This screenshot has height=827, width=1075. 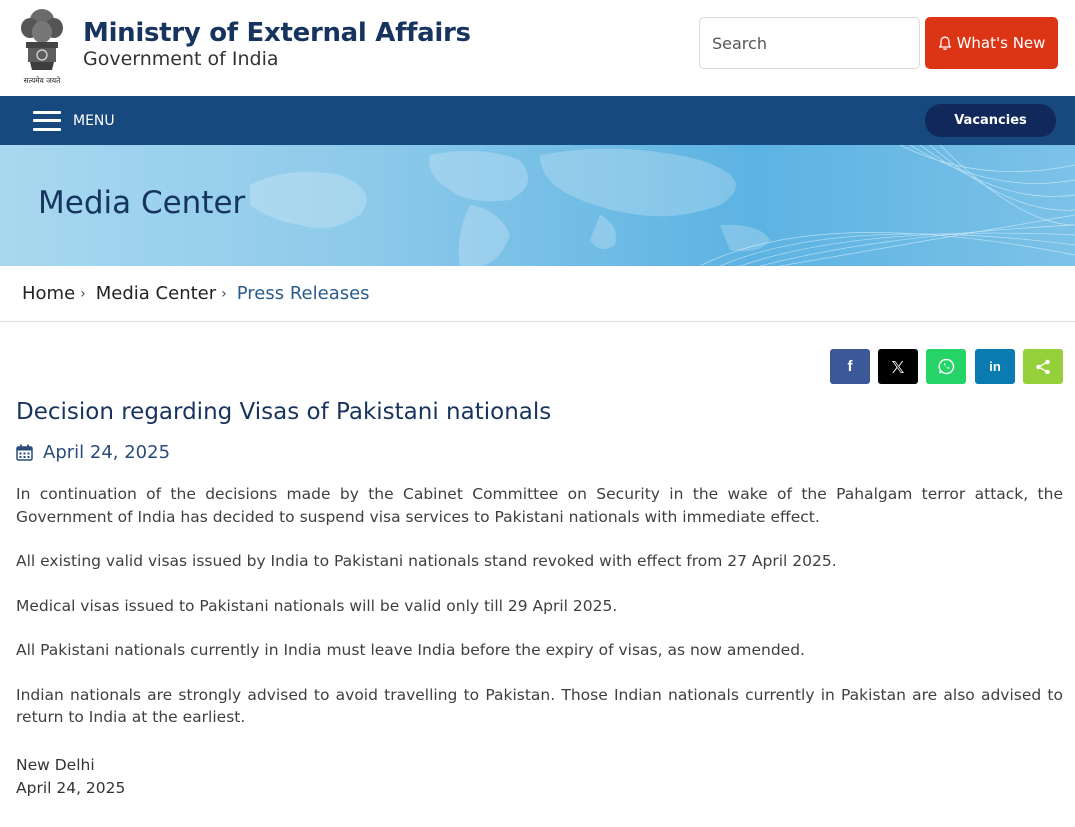 I want to click on bell-icon, so click(x=944, y=43).